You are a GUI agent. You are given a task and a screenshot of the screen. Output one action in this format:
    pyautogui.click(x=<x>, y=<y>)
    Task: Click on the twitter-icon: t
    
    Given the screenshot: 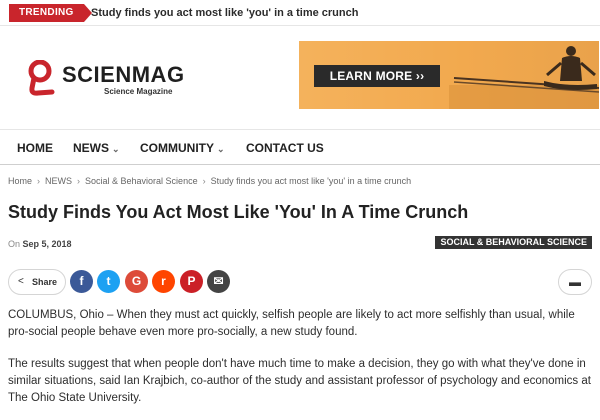 What is the action you would take?
    pyautogui.click(x=108, y=281)
    